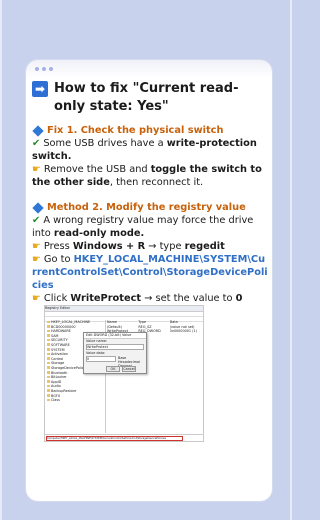 The width and height of the screenshot is (320, 520). Describe the element at coordinates (75, 400) in the screenshot. I see `tree-item: Class` at that location.